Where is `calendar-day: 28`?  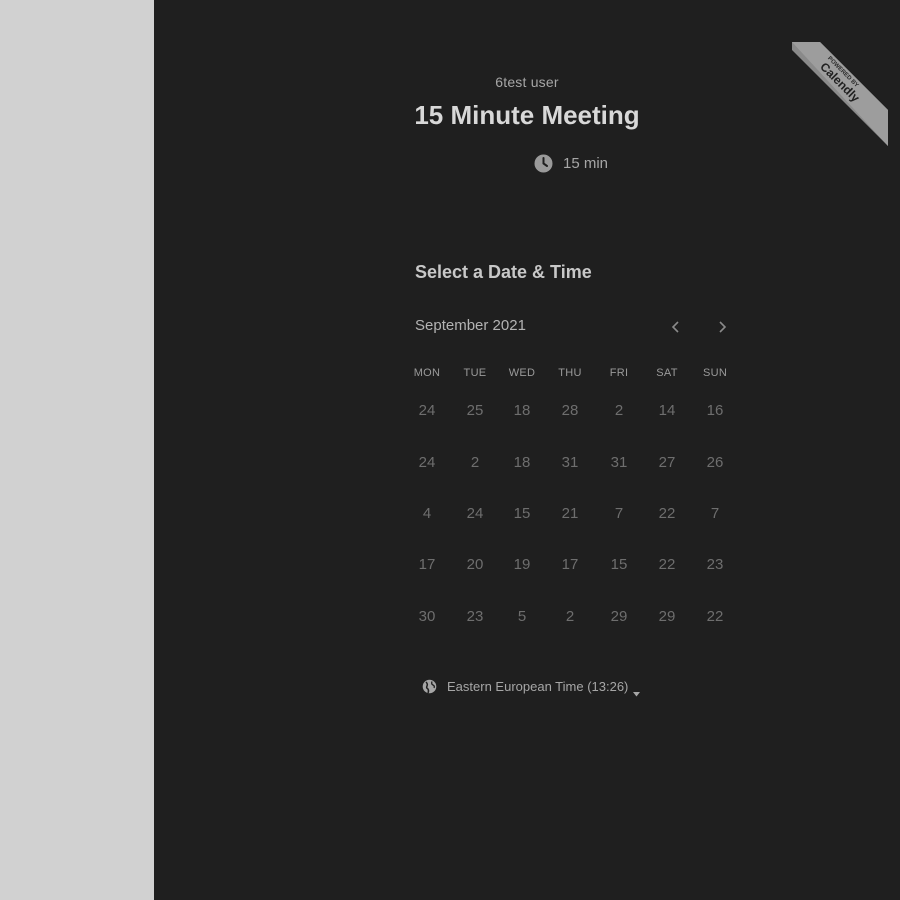 calendar-day: 28 is located at coordinates (570, 410).